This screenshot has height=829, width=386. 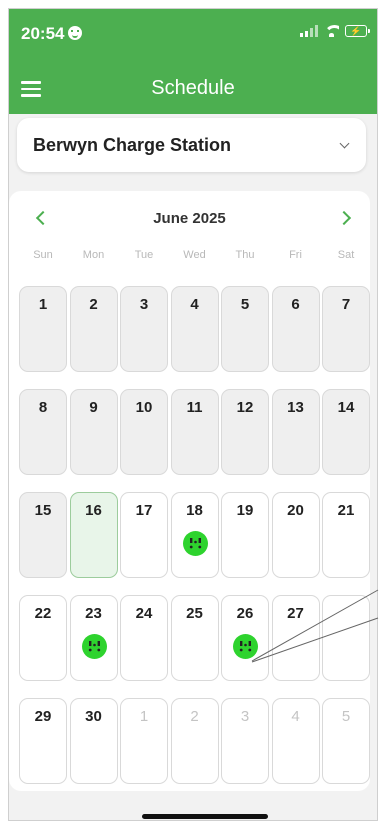 What do you see at coordinates (93, 255) in the screenshot?
I see `weekday-label: Mon` at bounding box center [93, 255].